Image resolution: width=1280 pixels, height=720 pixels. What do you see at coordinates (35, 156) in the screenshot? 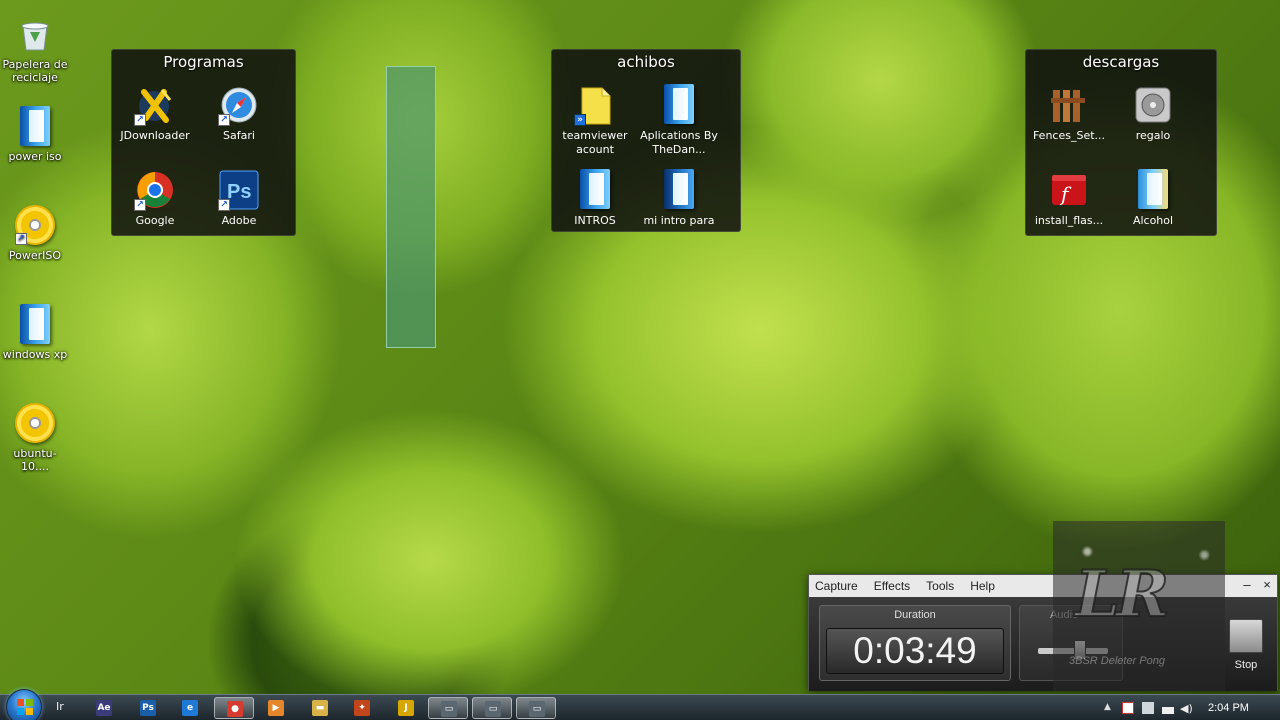
I see `desktop-icon-label: power iso` at bounding box center [35, 156].